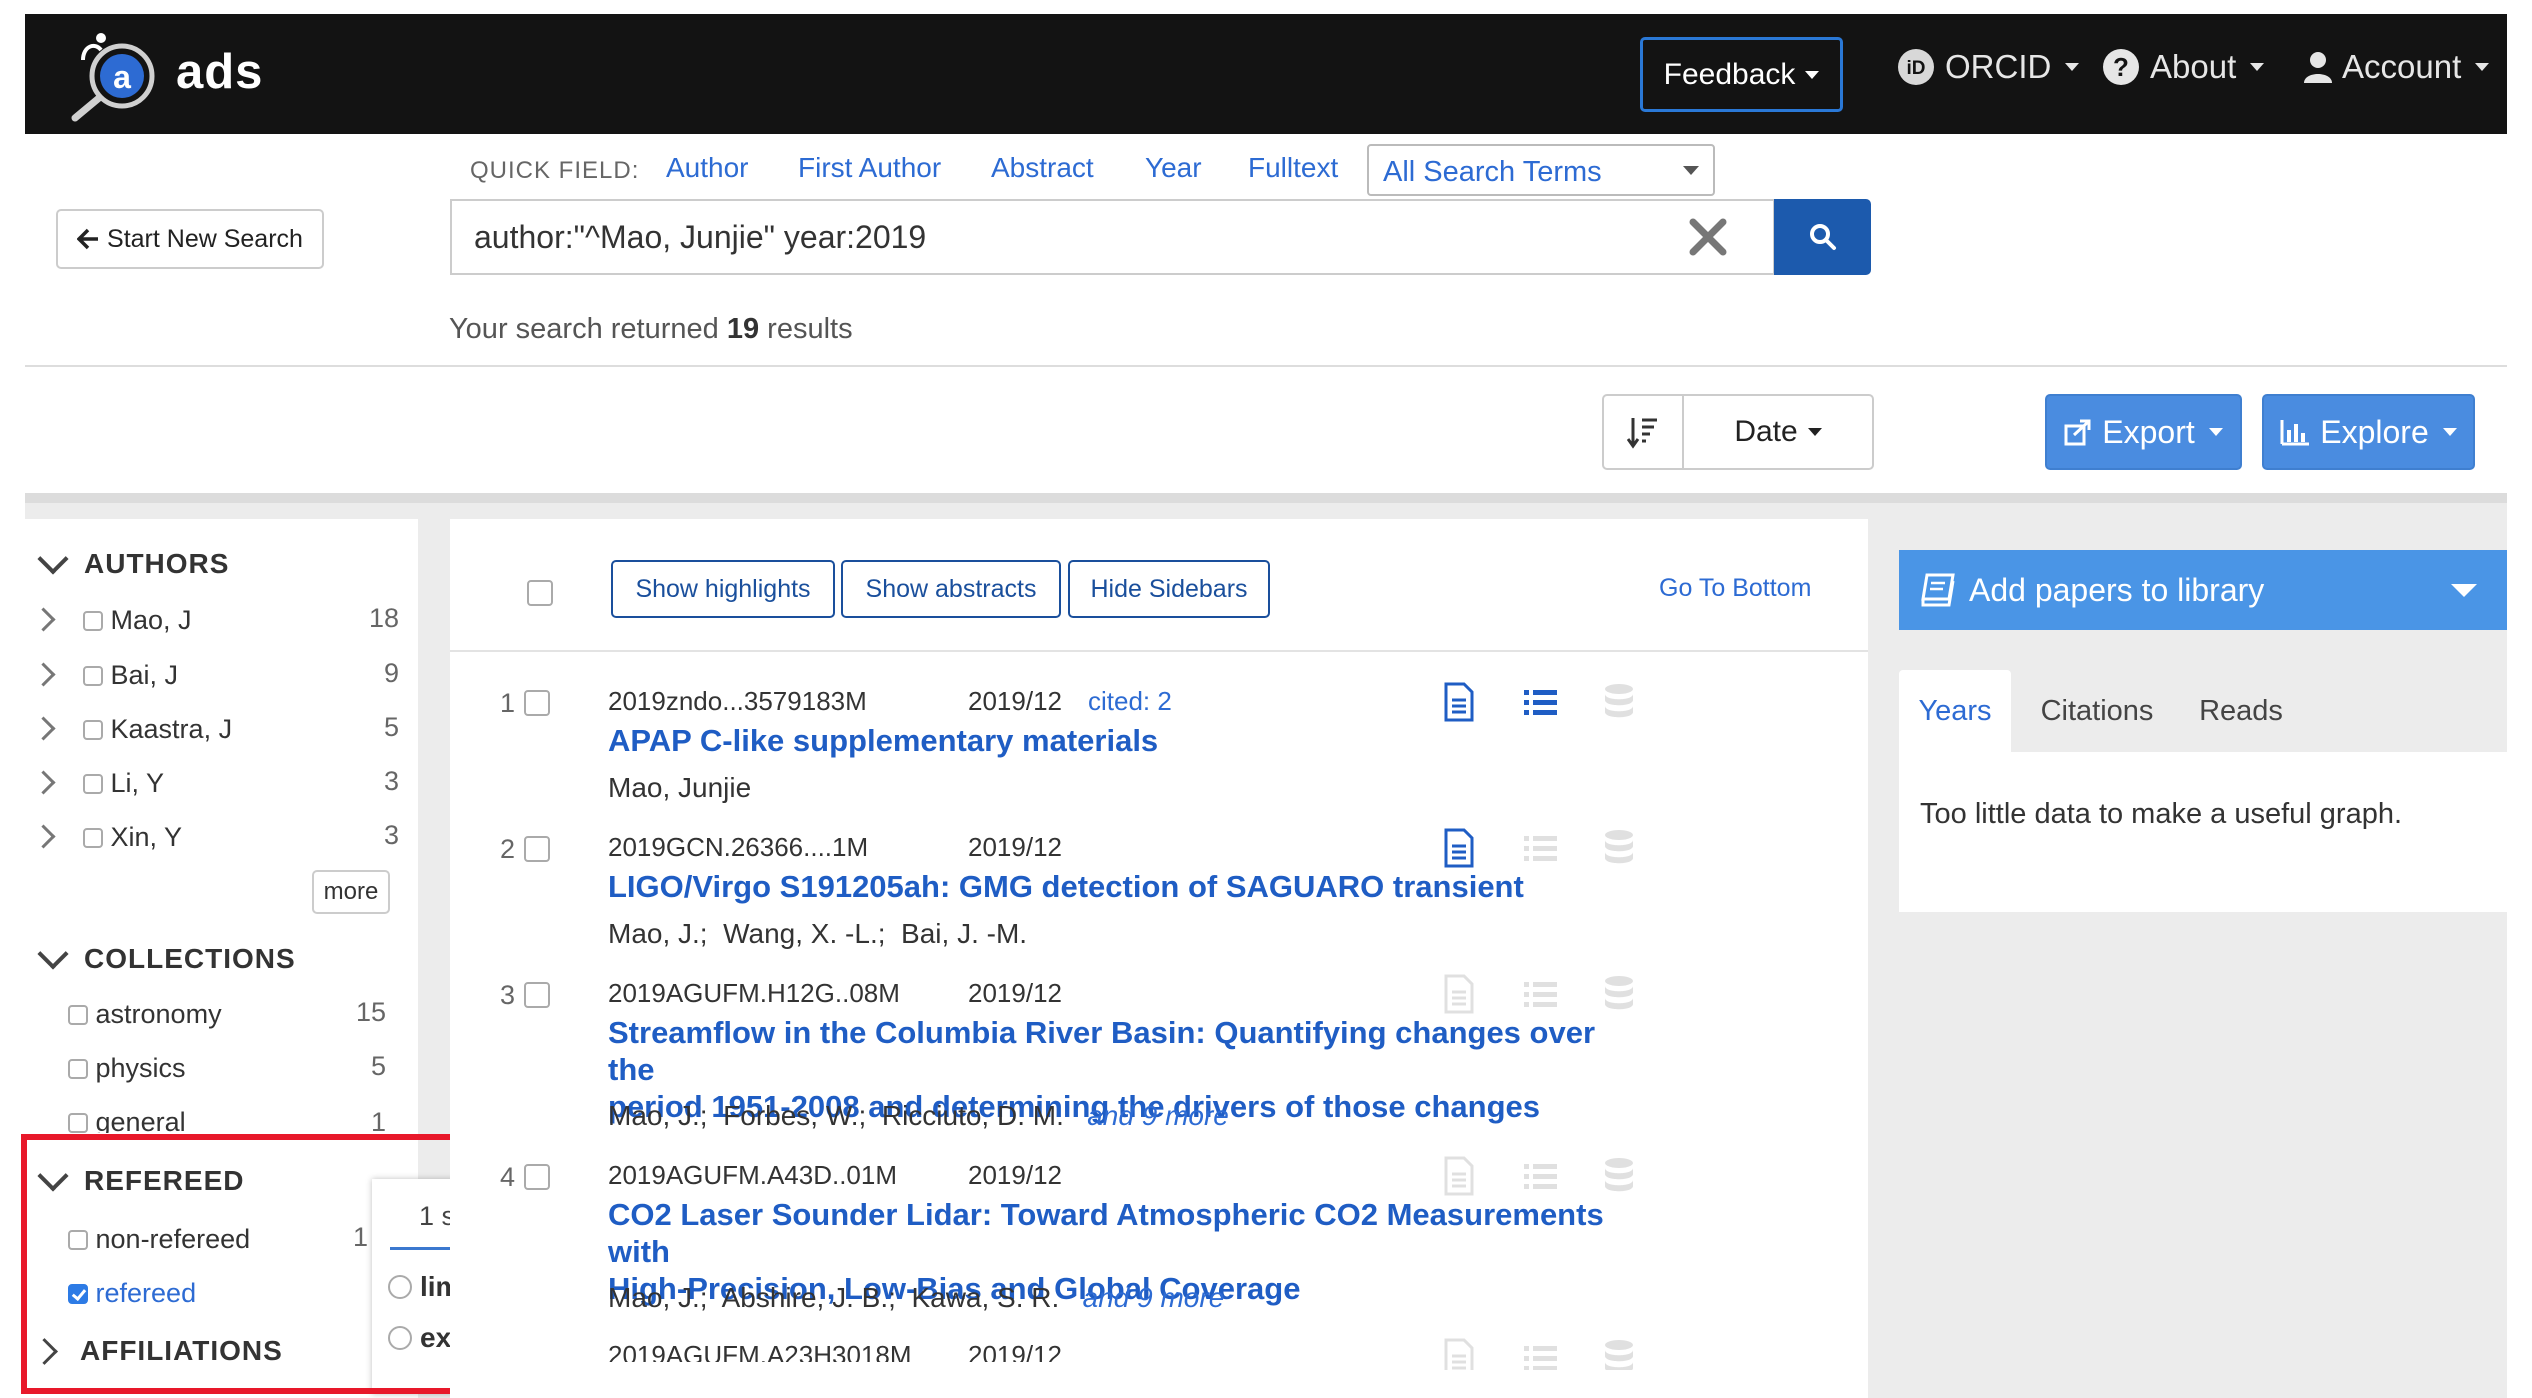 The height and width of the screenshot is (1398, 2532). Describe the element at coordinates (651, 329) in the screenshot. I see `results-summary: Your search returned 19 results` at that location.